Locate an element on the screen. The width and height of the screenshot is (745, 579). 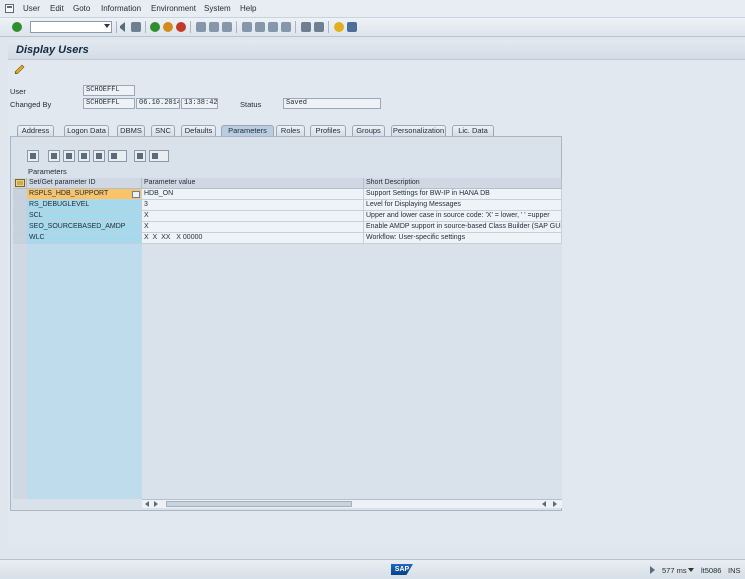
parameter-id-cell: SCL is located at coordinates (84, 216).